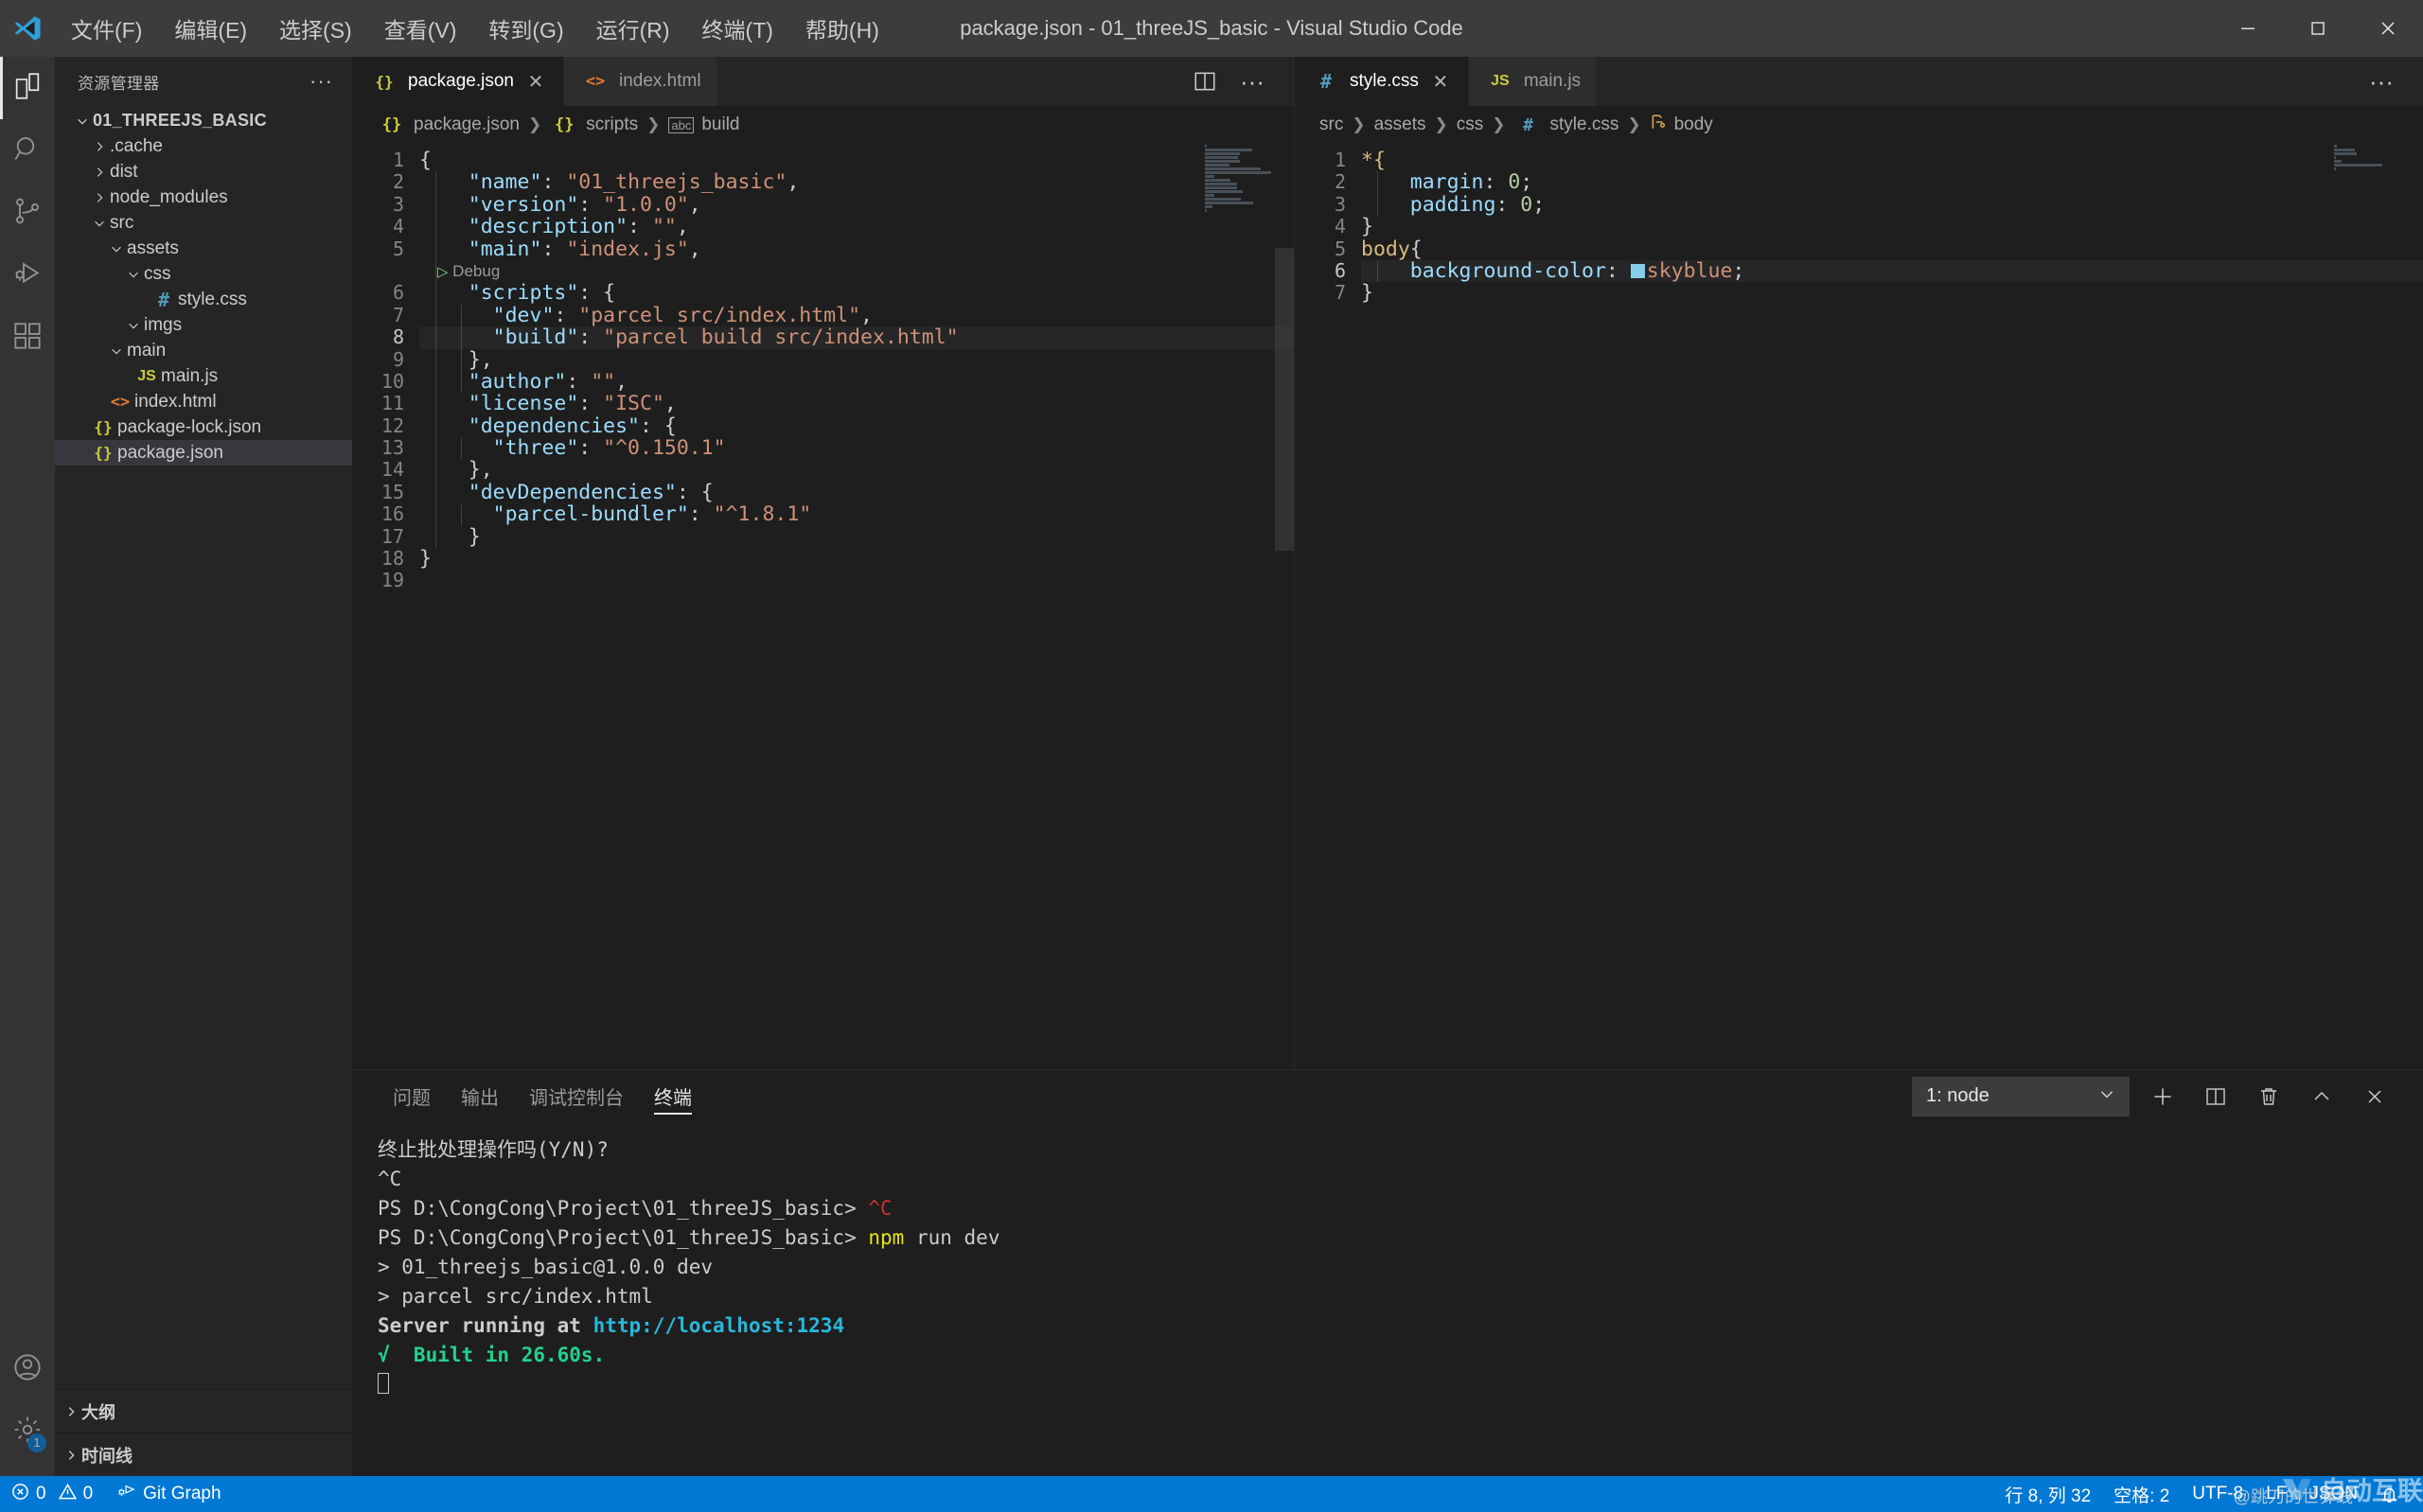 The image size is (2423, 1512). I want to click on close-panel-icon, so click(2375, 1096).